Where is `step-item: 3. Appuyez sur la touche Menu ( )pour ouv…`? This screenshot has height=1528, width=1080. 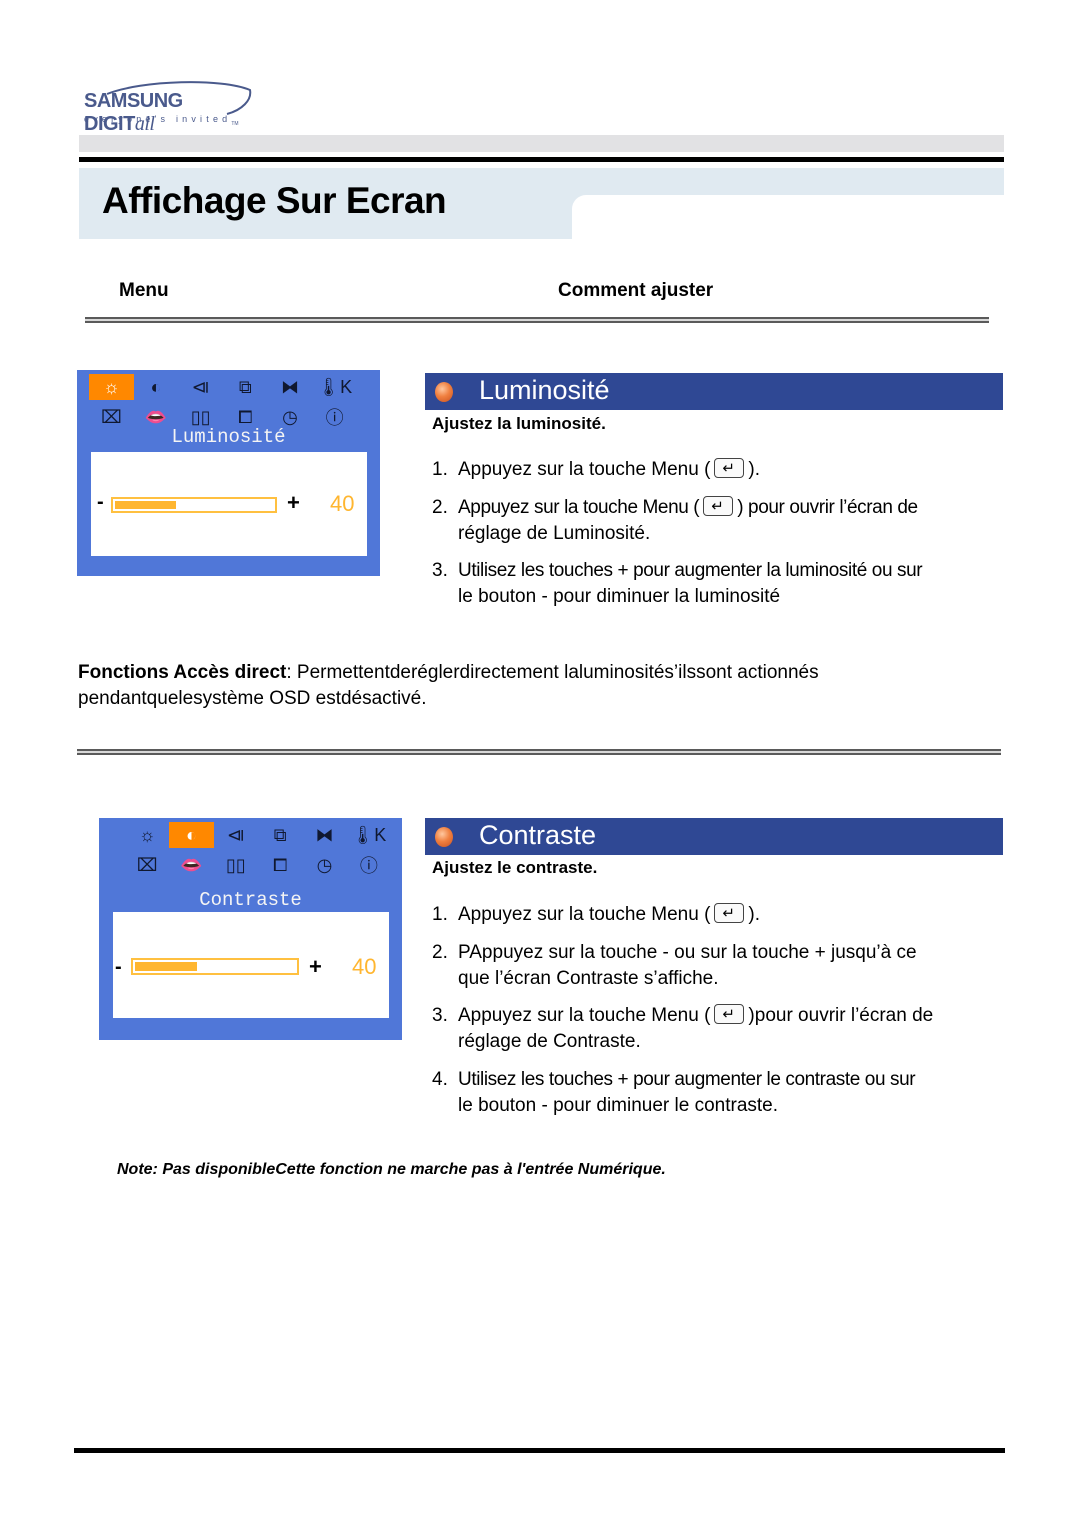
step-item: 3. Appuyez sur la touche Menu ( )pour ouv… is located at coordinates (722, 1028).